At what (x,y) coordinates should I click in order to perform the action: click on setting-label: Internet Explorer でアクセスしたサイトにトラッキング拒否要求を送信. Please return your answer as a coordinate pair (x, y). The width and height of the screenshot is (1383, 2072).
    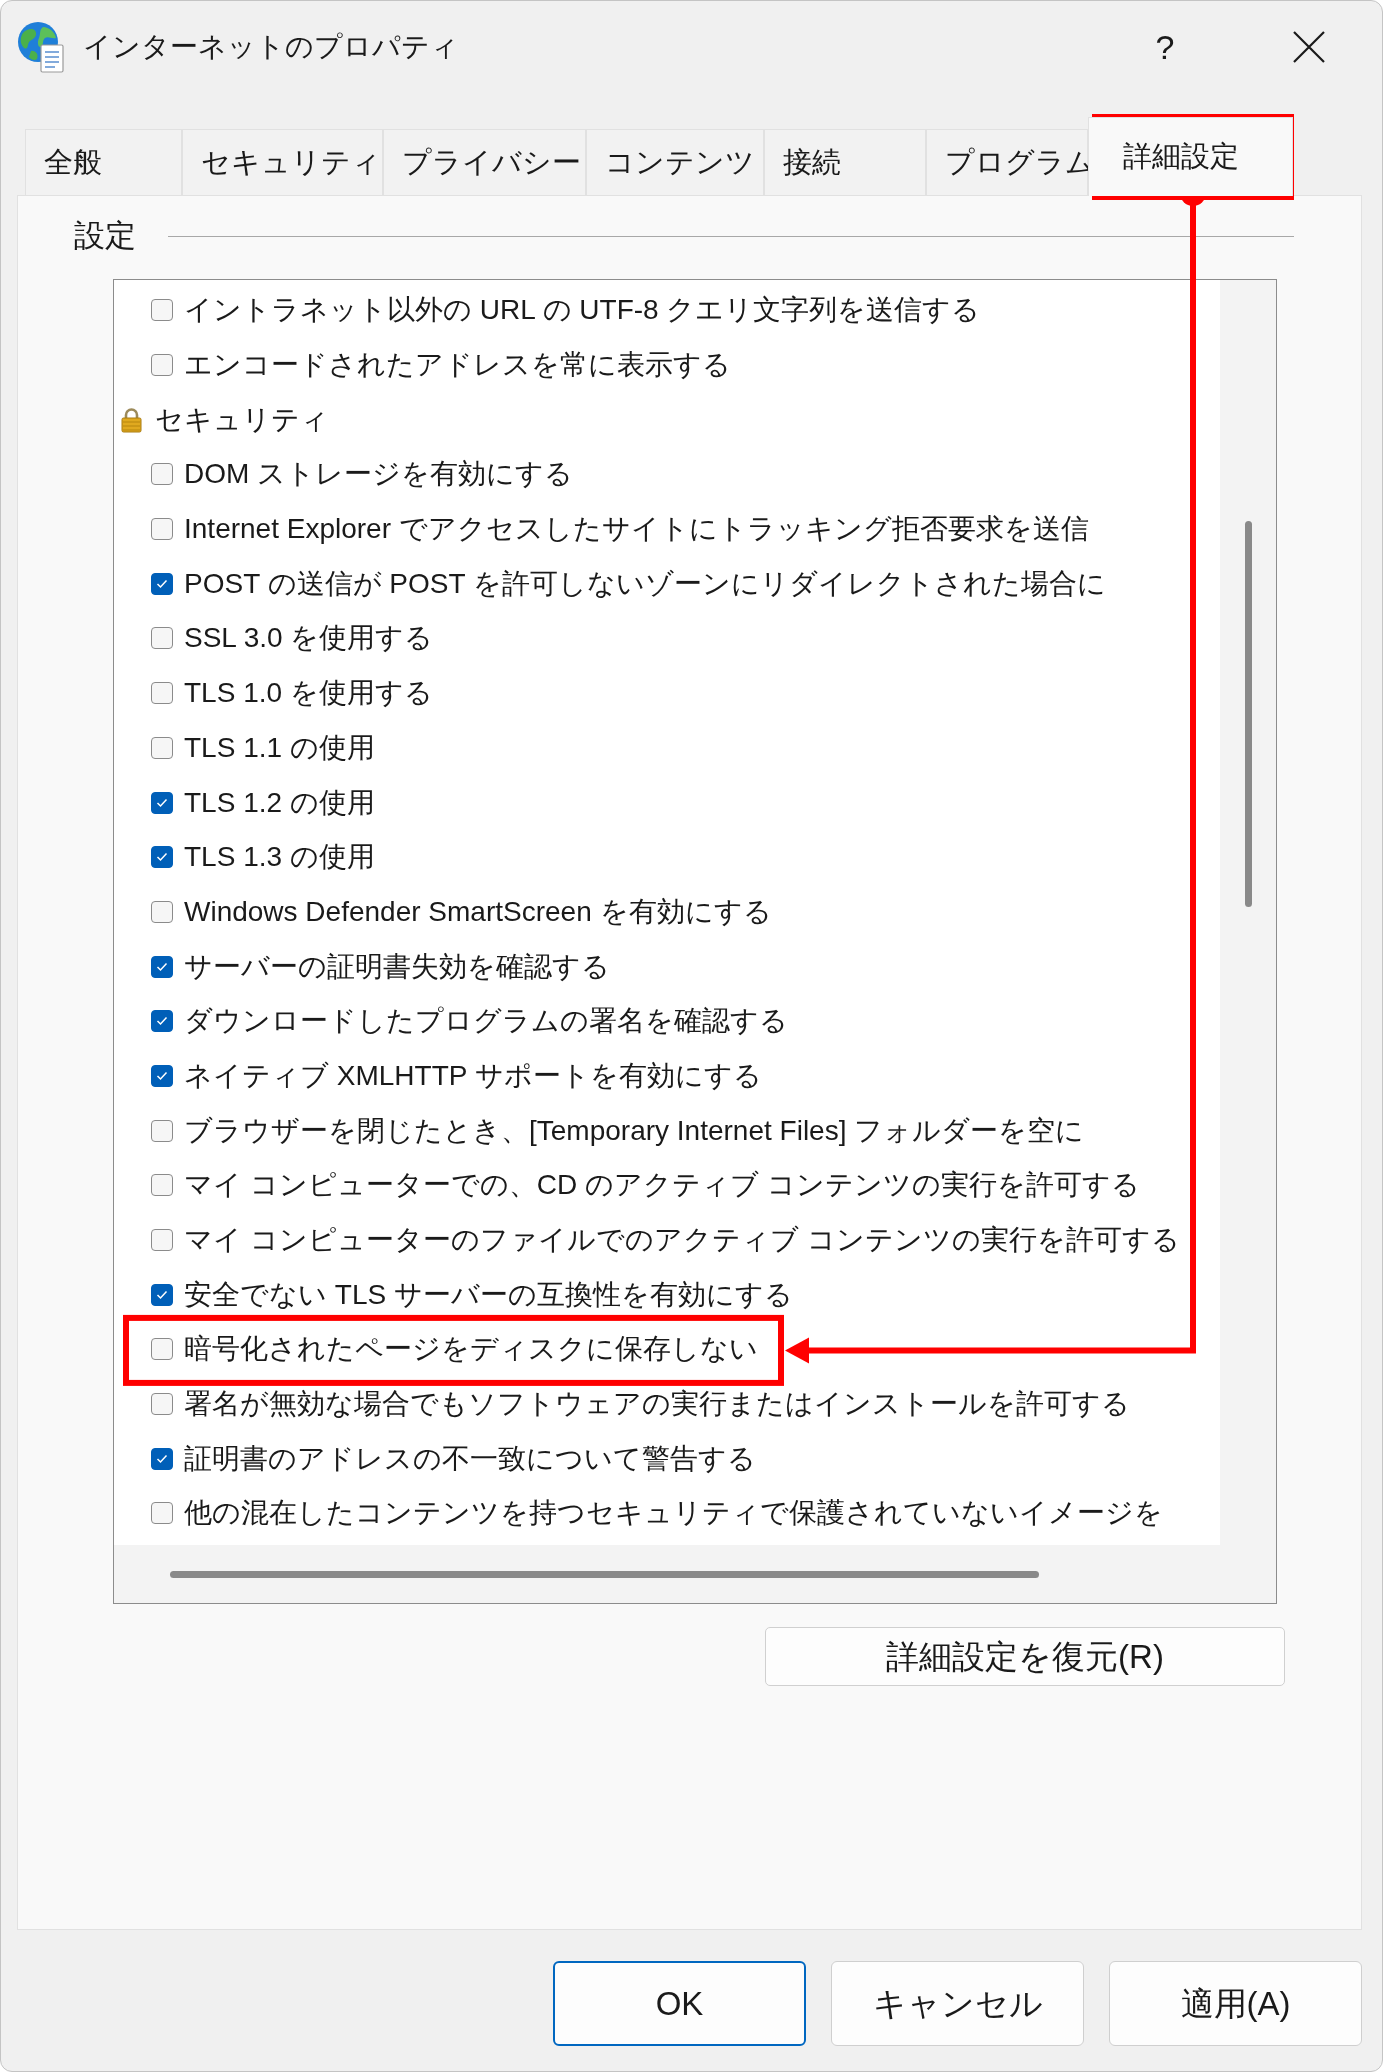
    Looking at the image, I should click on (636, 529).